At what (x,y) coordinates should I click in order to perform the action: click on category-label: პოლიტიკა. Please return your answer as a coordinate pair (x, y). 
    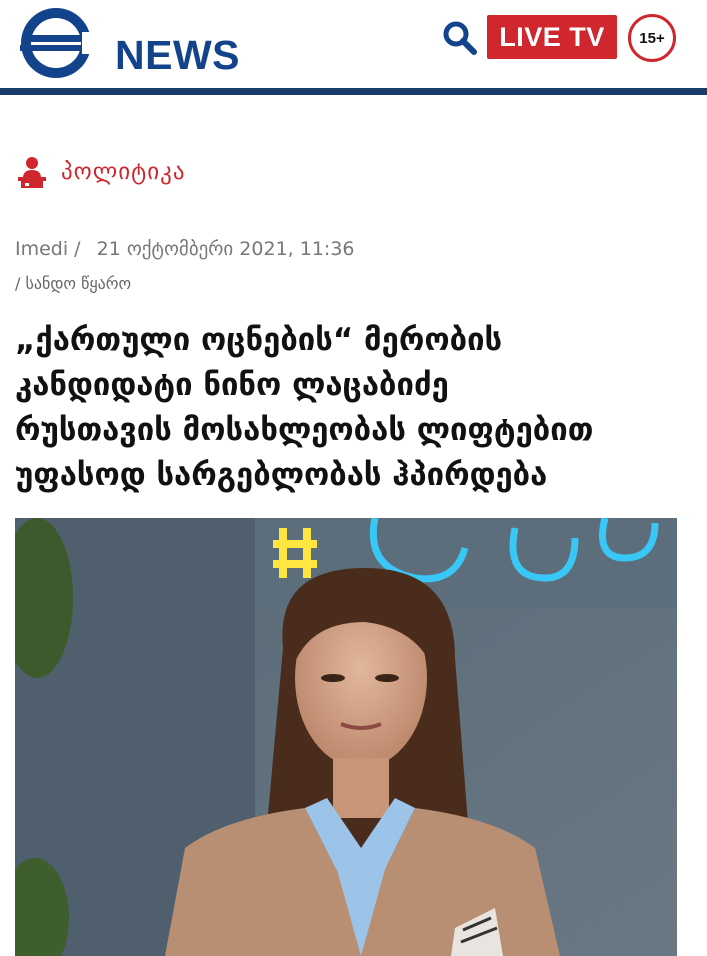
    Looking at the image, I should click on (123, 172).